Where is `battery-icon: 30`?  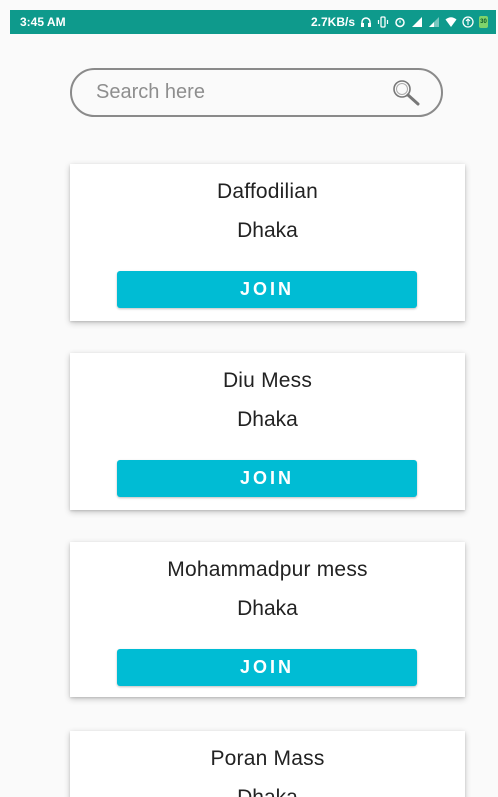 battery-icon: 30 is located at coordinates (483, 22).